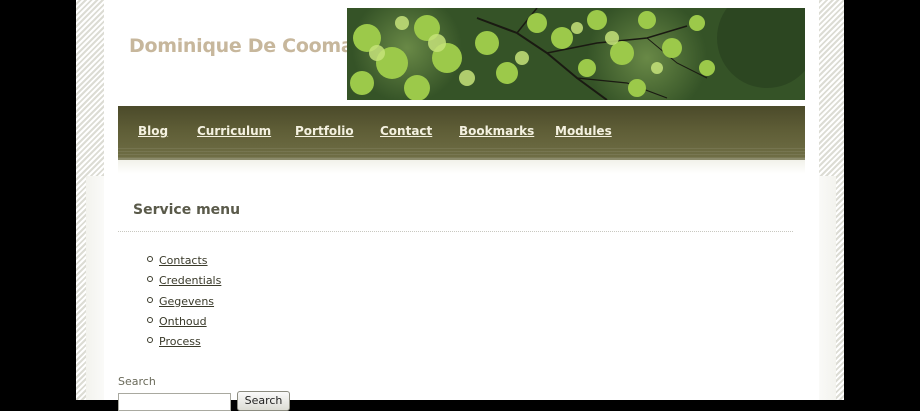 Image resolution: width=920 pixels, height=411 pixels. What do you see at coordinates (153, 131) in the screenshot?
I see `nav-item-blog: Blog` at bounding box center [153, 131].